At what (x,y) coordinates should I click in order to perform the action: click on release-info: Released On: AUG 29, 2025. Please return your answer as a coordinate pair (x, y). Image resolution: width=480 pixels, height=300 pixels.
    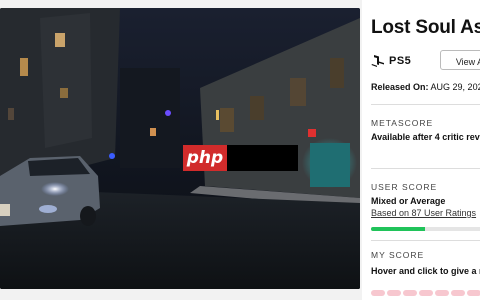
    Looking at the image, I should click on (425, 87).